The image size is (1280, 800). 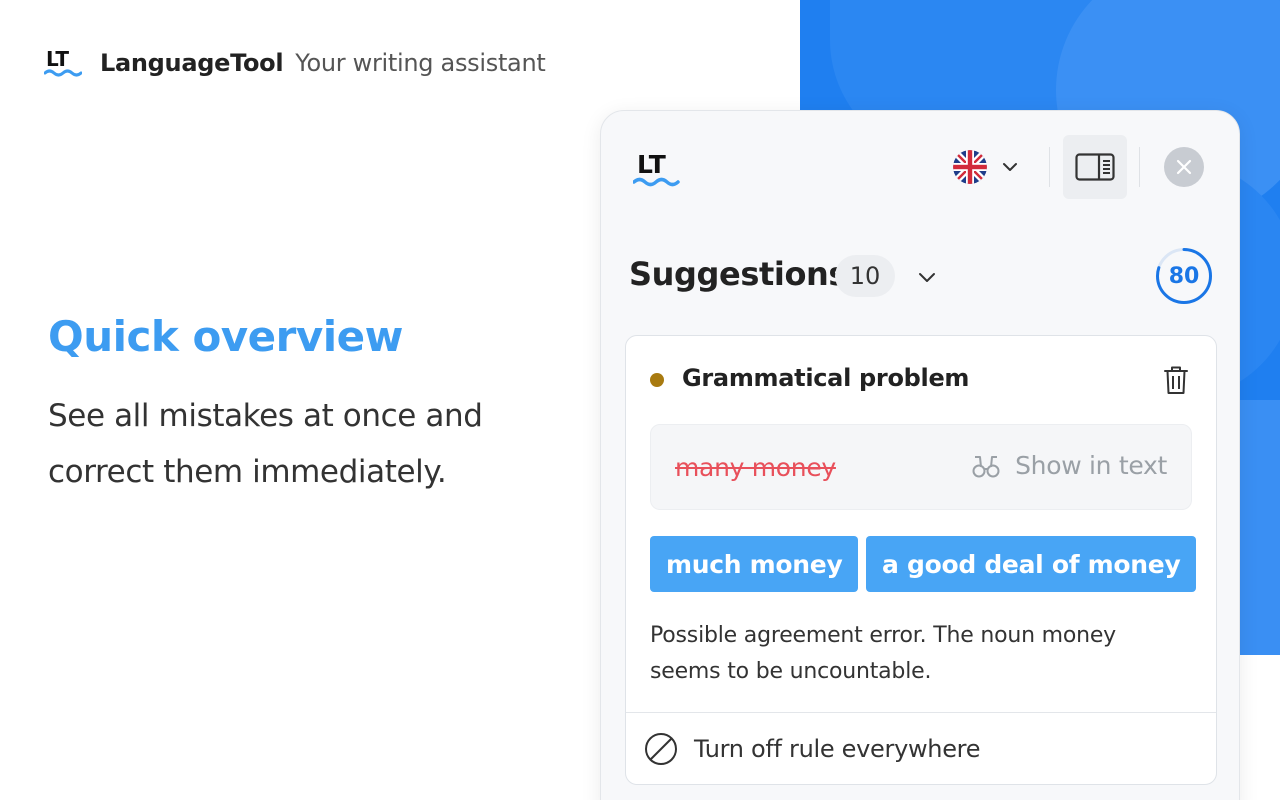 I want to click on turn-off-rule-button: Turn off rule everywhere, so click(x=812, y=749).